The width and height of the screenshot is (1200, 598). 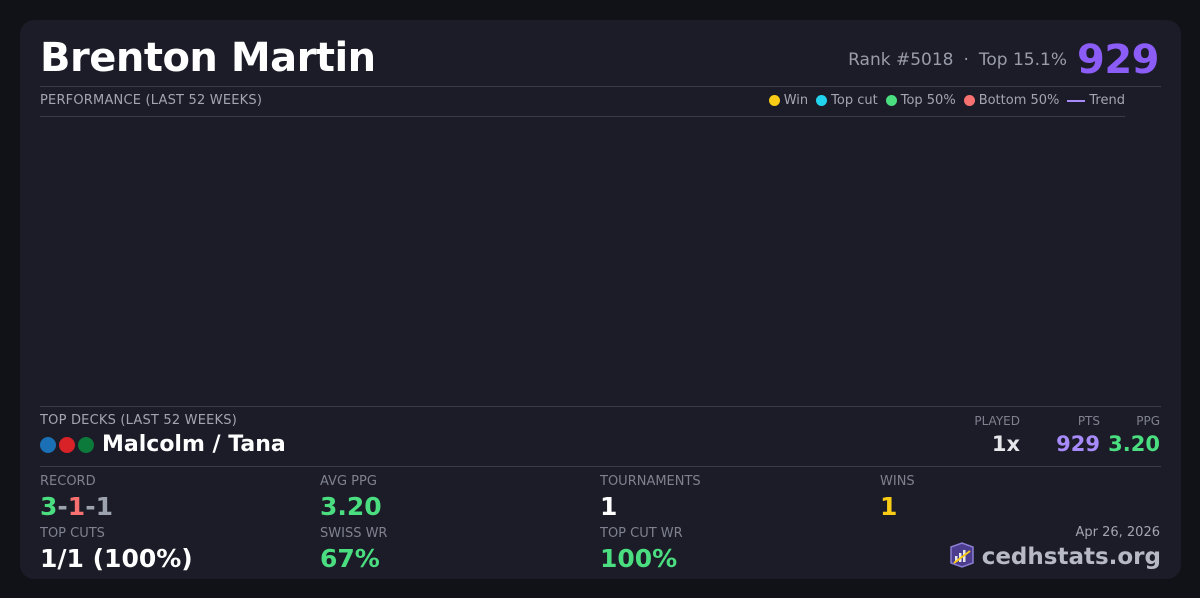 What do you see at coordinates (351, 506) in the screenshot?
I see `avg-ppg-value: 3.20` at bounding box center [351, 506].